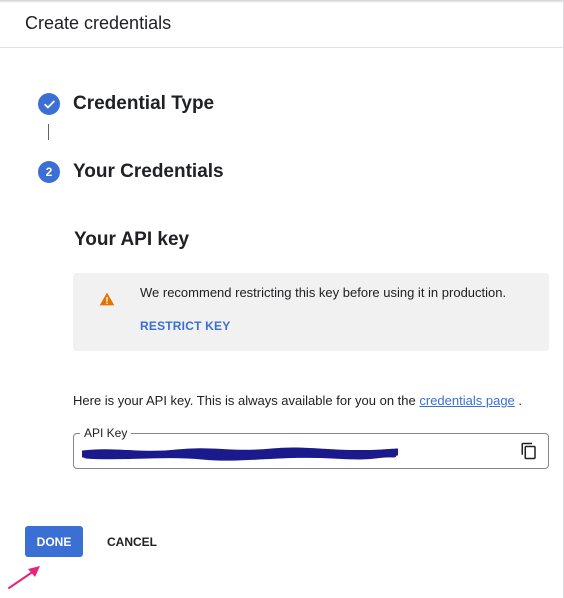  I want to click on annotation-arrow-icon, so click(24, 577).